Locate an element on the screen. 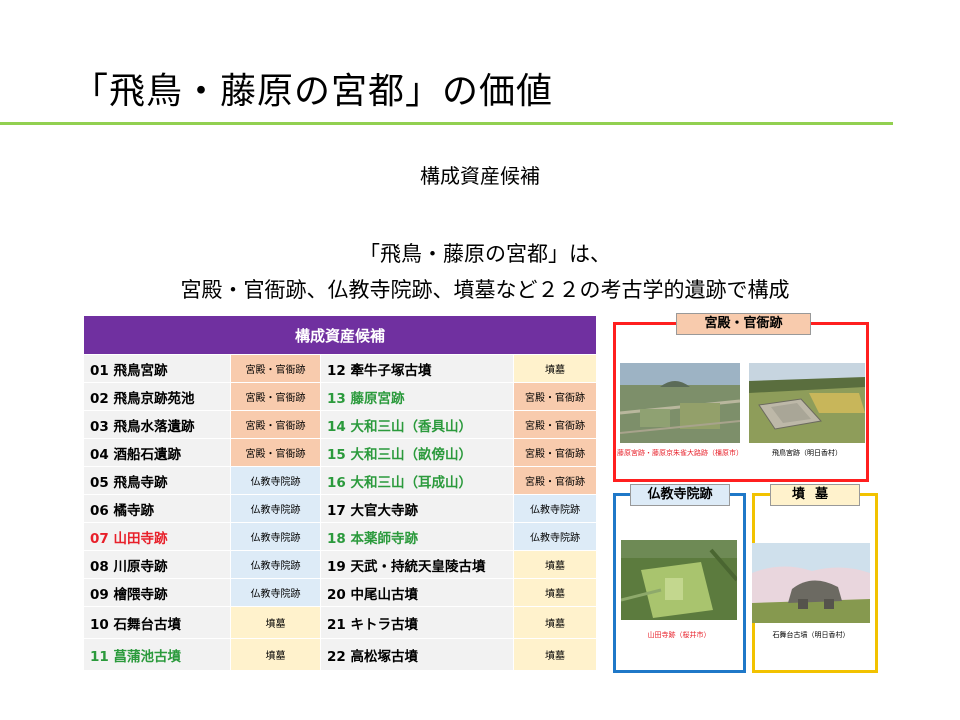 The height and width of the screenshot is (720, 960). description-line-1: 「飛鳥・藤原の宮都」は、 is located at coordinates (485, 254).